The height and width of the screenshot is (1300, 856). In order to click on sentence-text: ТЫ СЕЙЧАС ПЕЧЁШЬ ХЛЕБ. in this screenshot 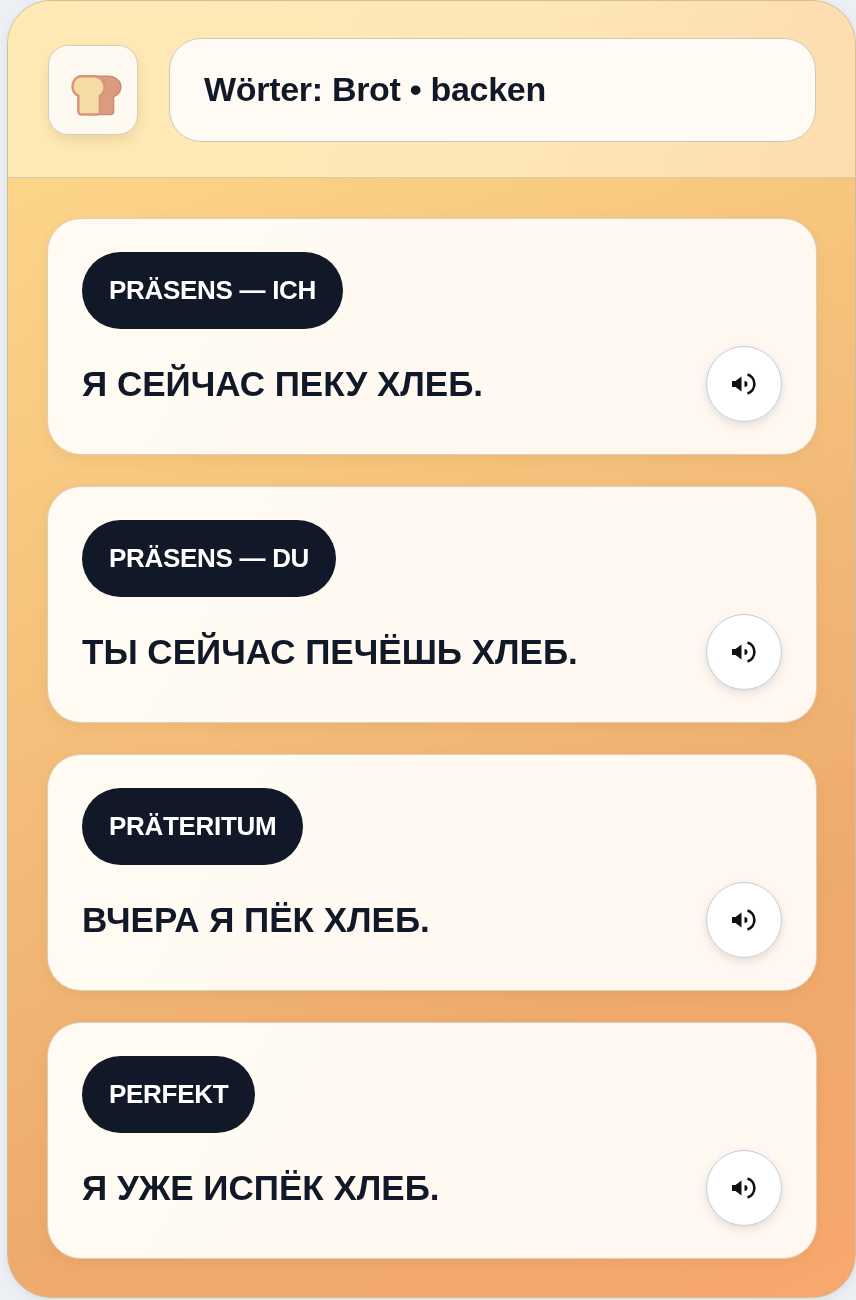, I will do `click(330, 652)`.